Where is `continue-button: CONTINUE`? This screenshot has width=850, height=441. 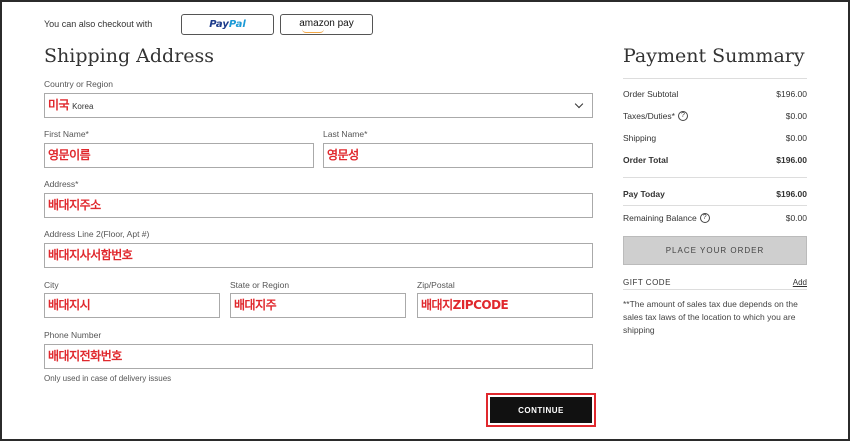
continue-button: CONTINUE is located at coordinates (541, 410).